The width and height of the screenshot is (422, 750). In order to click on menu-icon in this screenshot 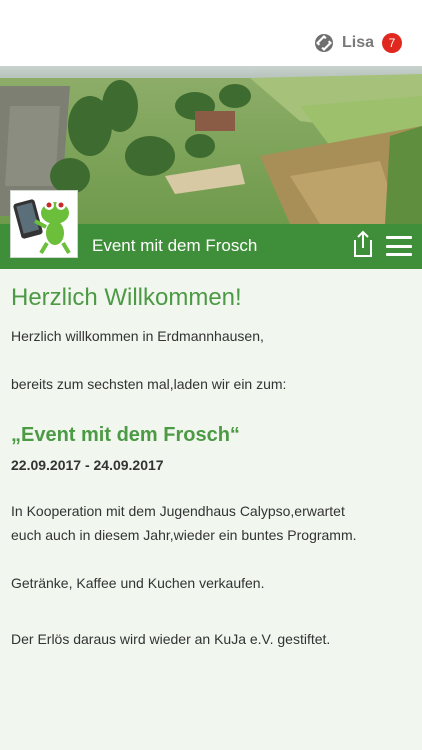, I will do `click(399, 246)`.